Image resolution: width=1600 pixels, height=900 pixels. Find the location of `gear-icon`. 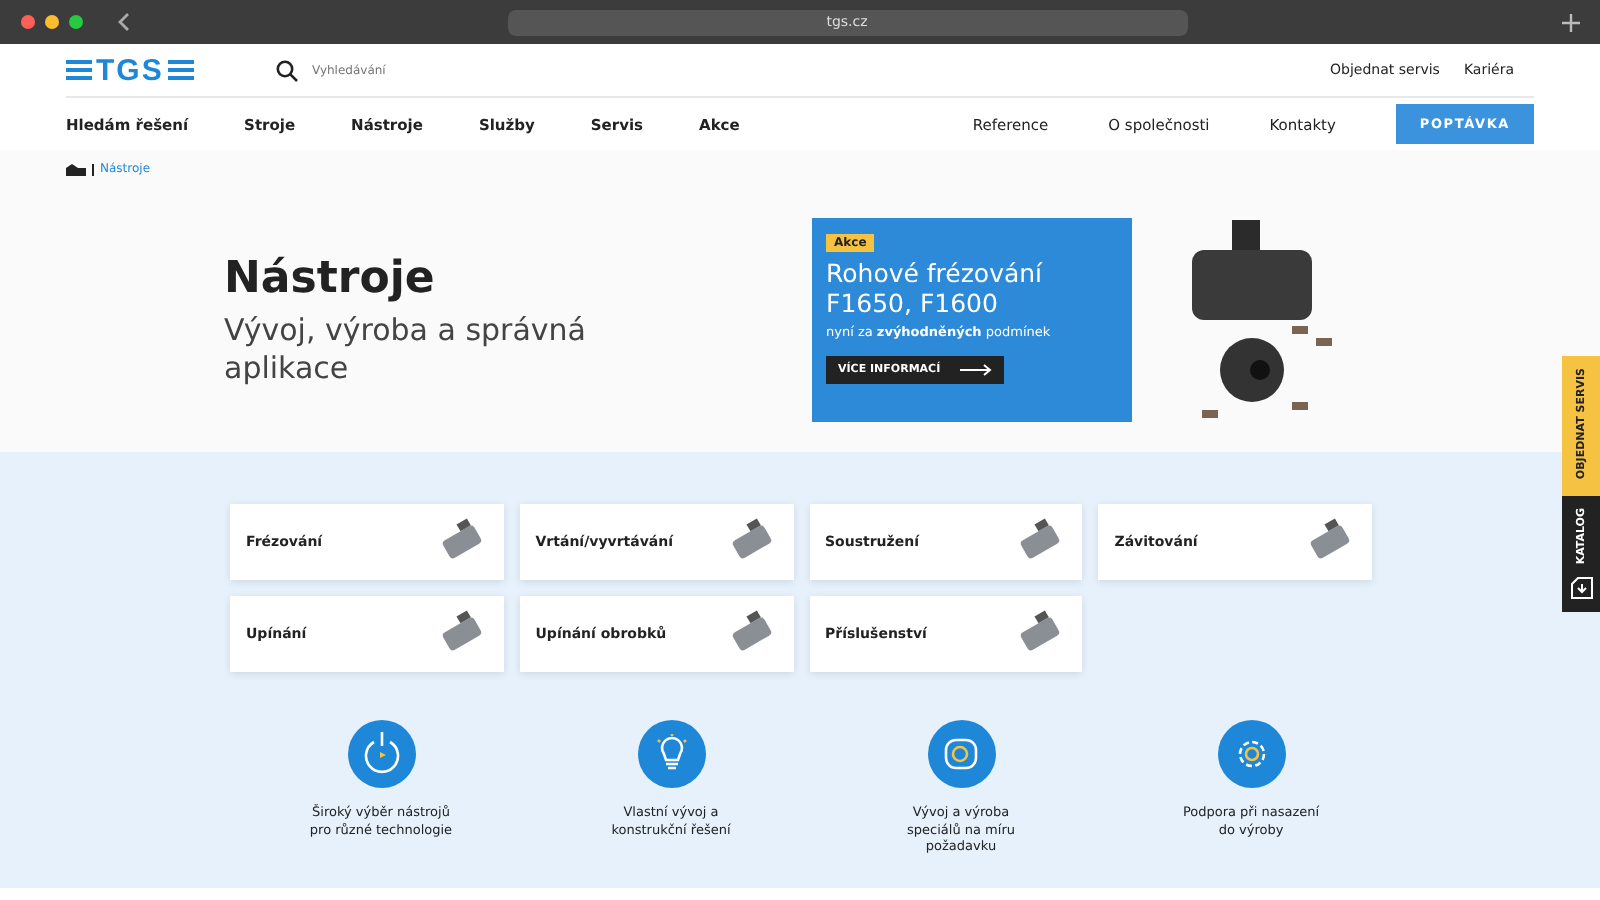

gear-icon is located at coordinates (1251, 754).